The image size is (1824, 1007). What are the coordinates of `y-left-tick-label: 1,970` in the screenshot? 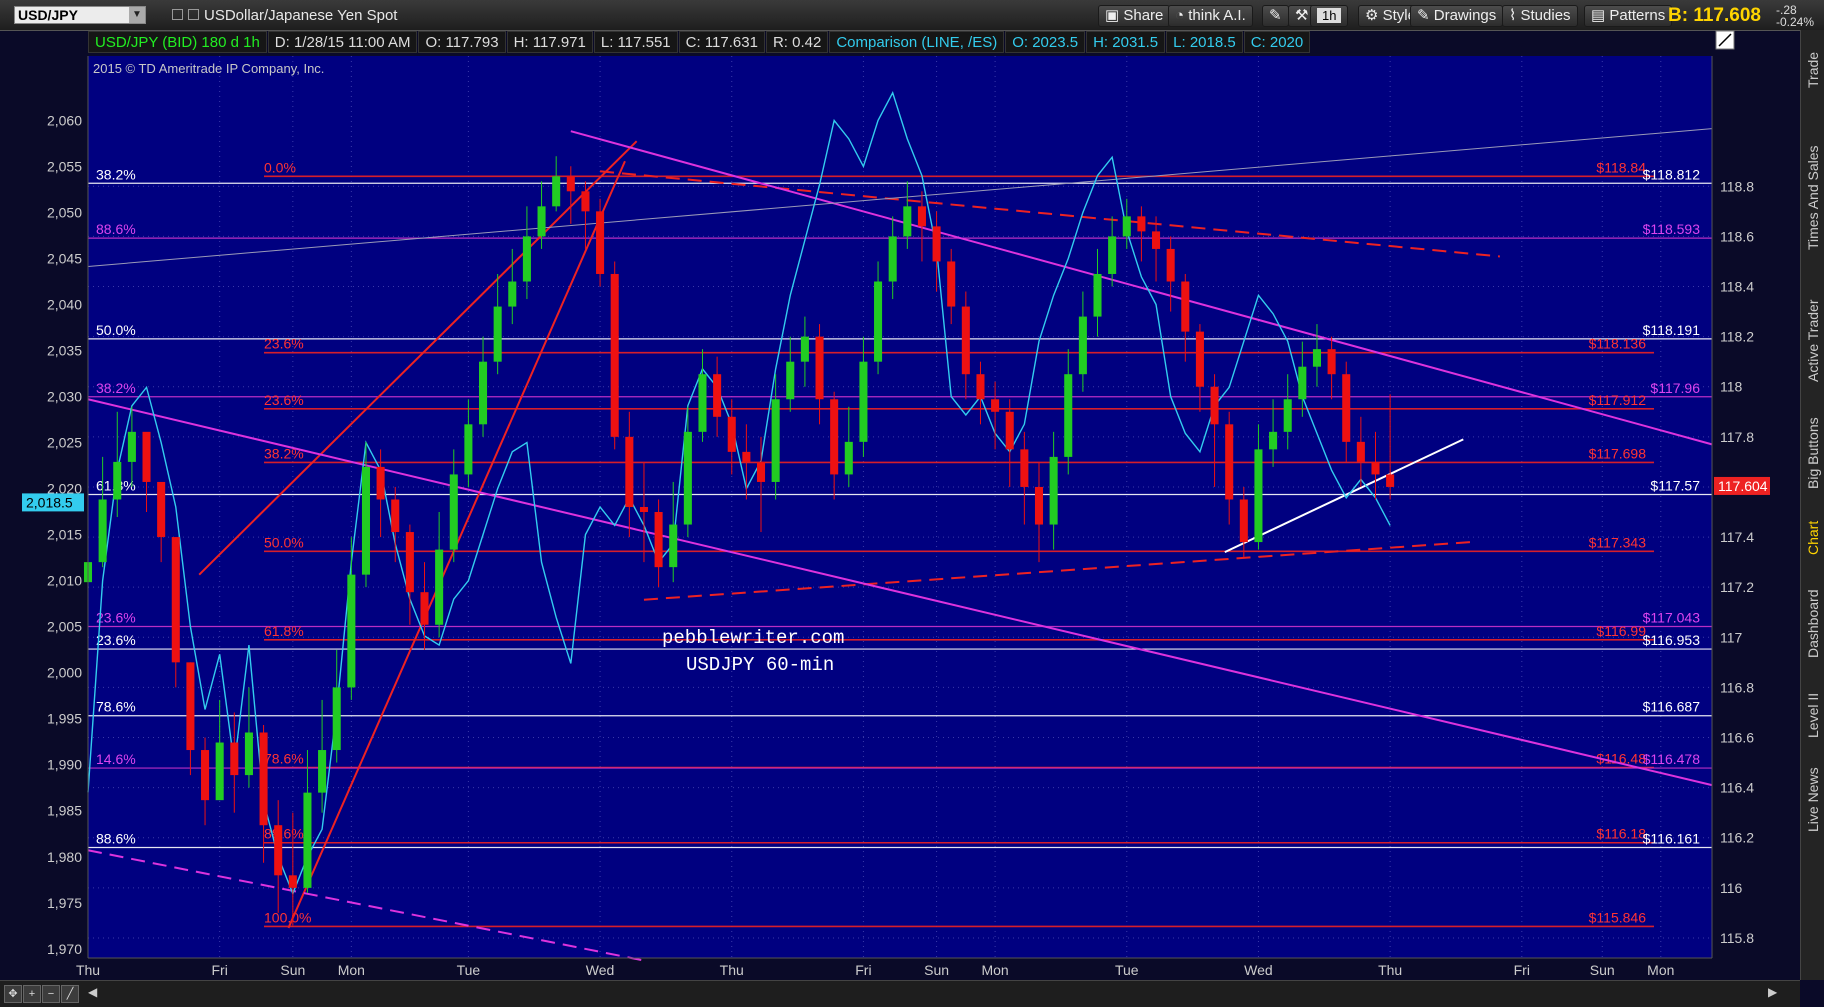 It's located at (64, 949).